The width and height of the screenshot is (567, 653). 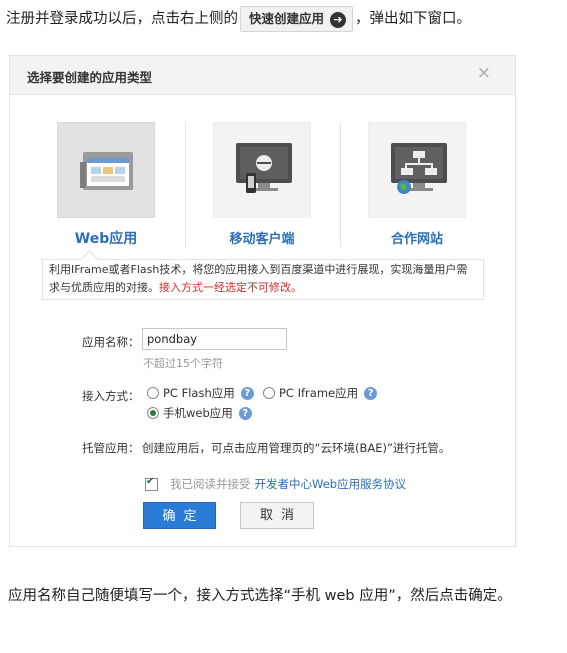 I want to click on mobile-client-icon, so click(x=264, y=168).